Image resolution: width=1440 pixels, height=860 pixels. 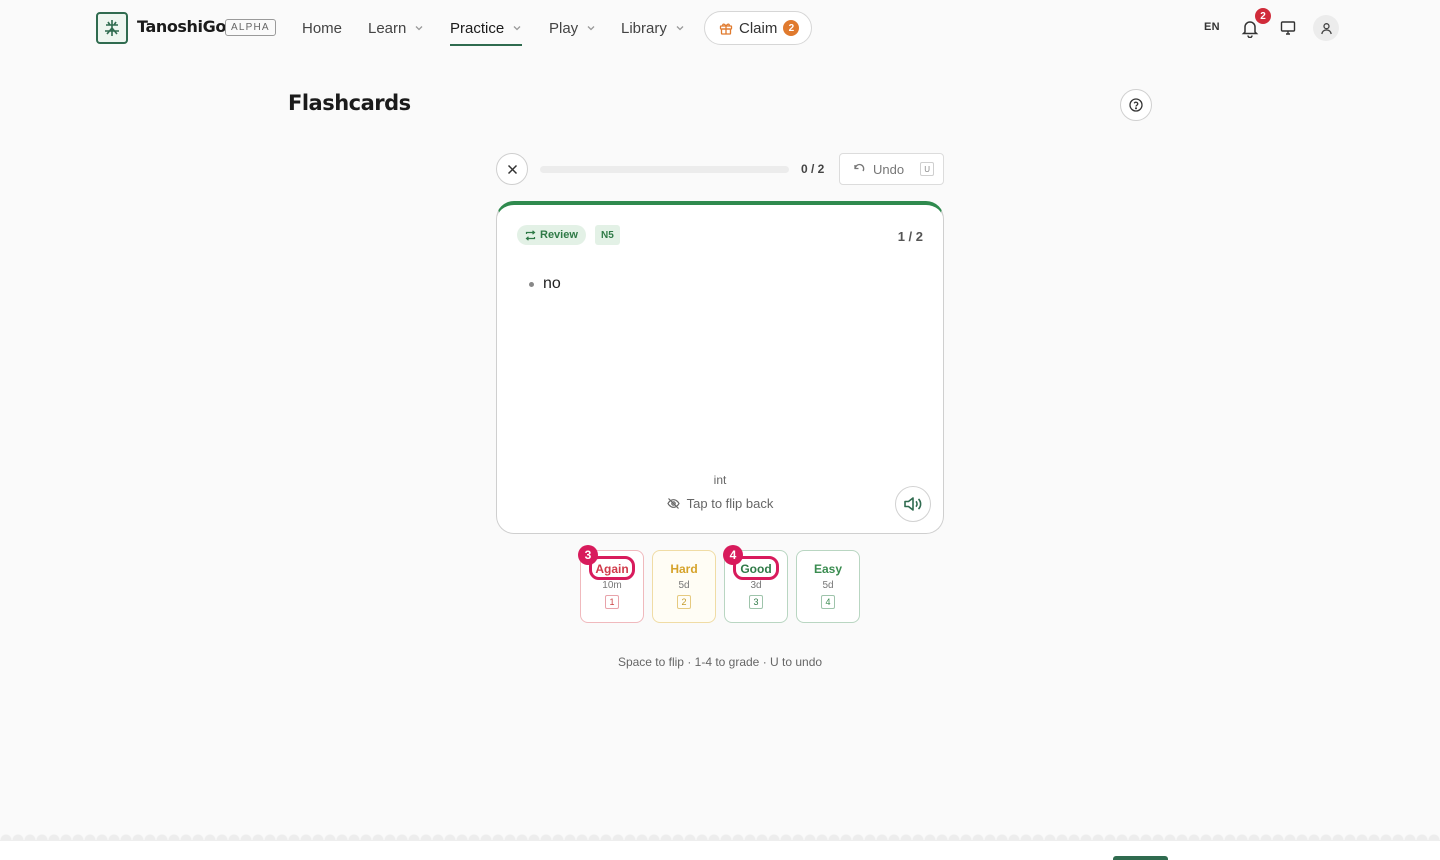 I want to click on alpha-badge: ALPHA, so click(x=250, y=27).